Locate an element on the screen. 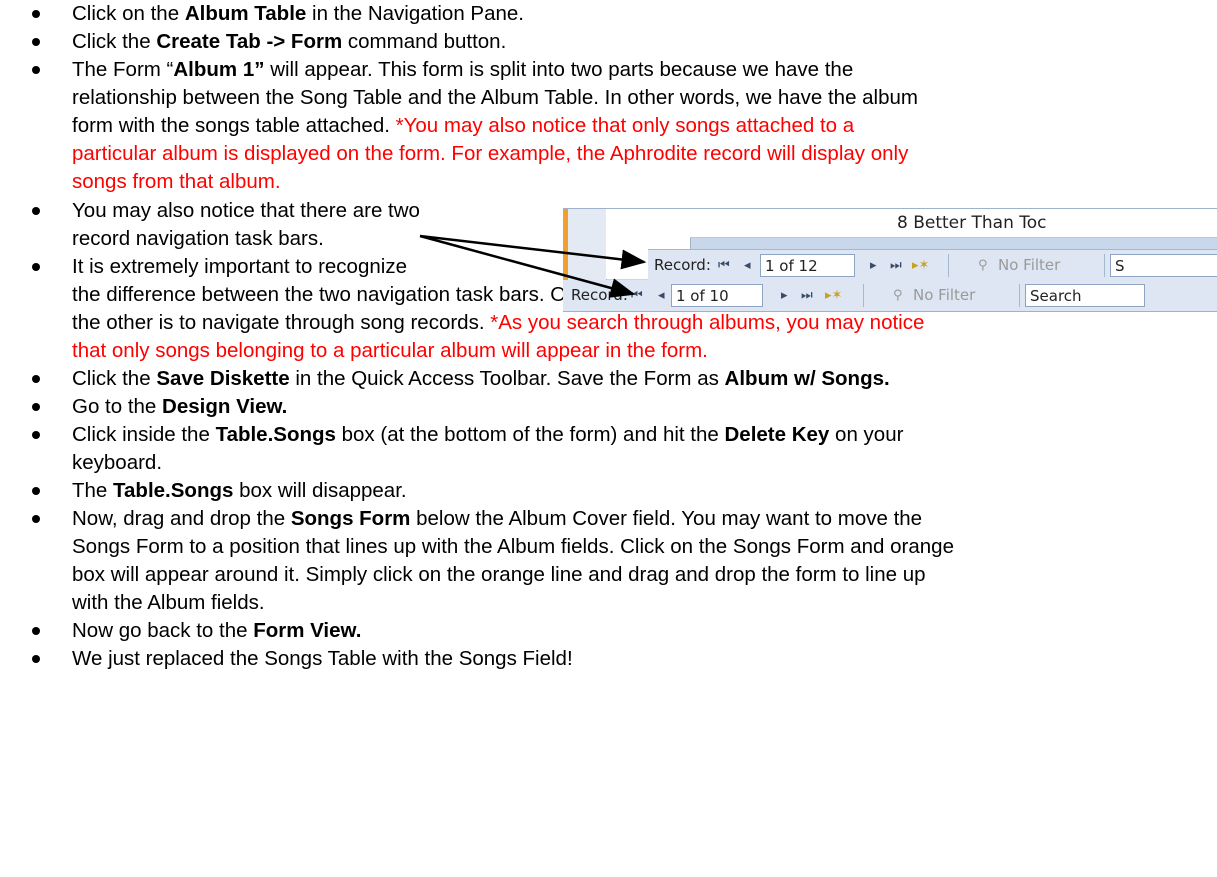 Image resolution: width=1217 pixels, height=877 pixels. text-run: Table.Songs is located at coordinates (173, 490).